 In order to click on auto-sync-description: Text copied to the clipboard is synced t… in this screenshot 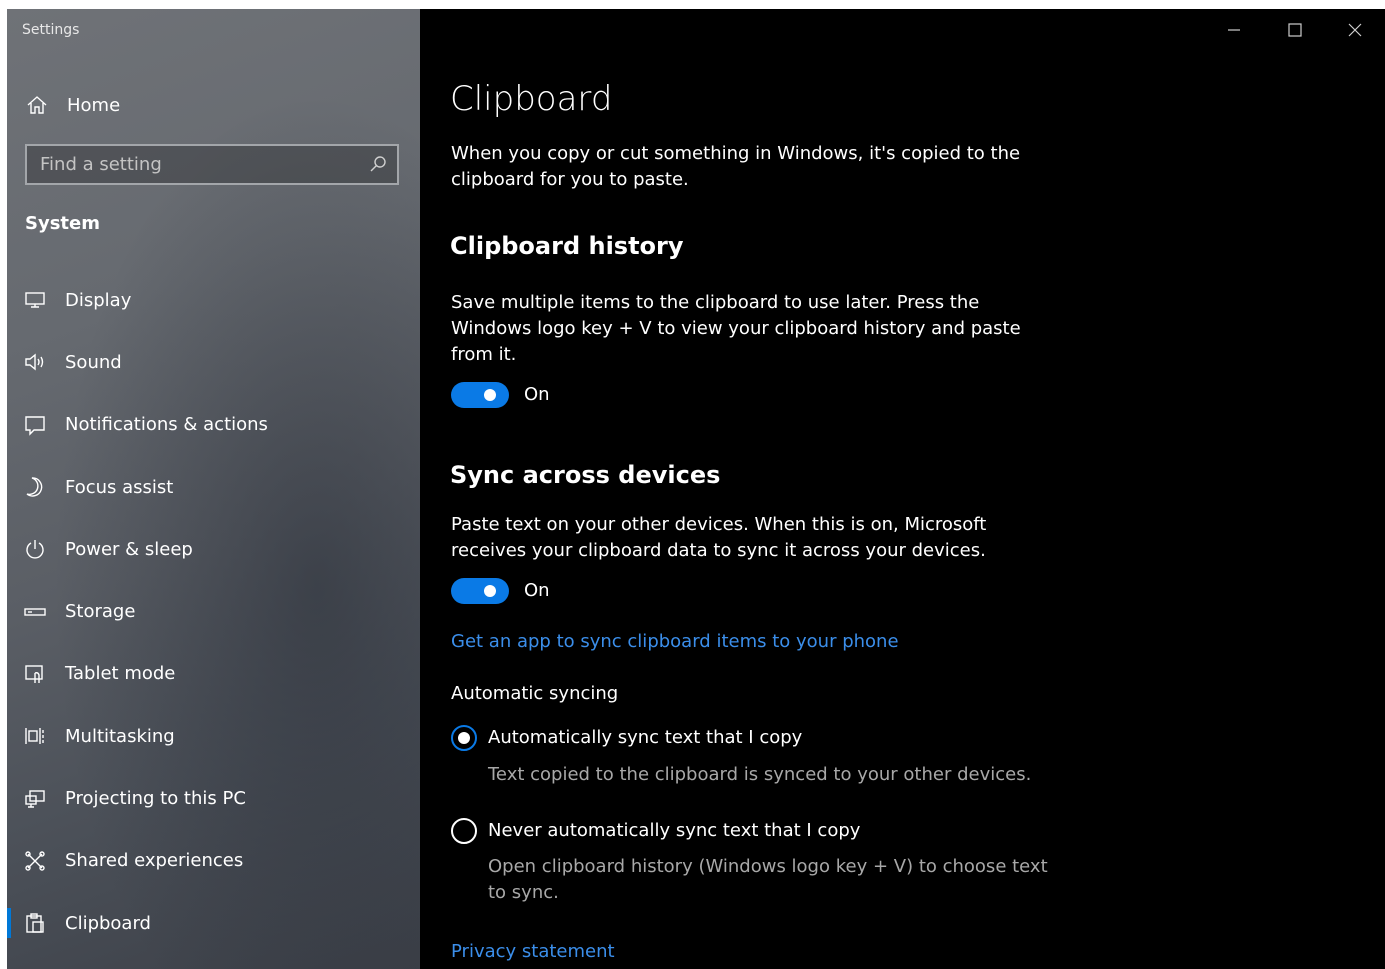, I will do `click(760, 774)`.